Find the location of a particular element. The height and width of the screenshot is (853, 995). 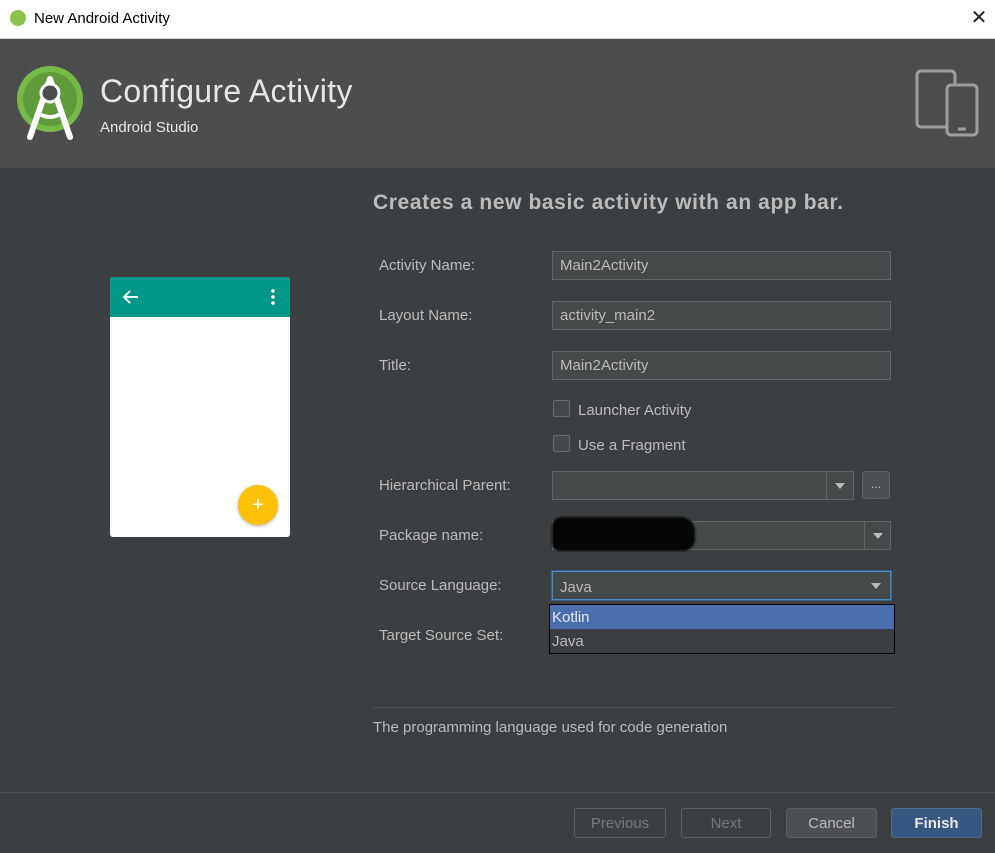

title-field: Main2Activity is located at coordinates (721, 365).